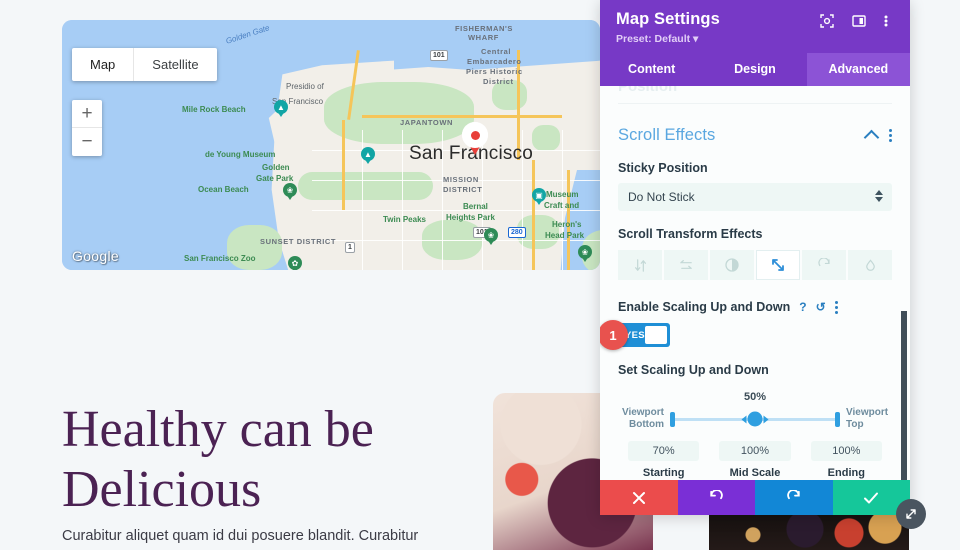  What do you see at coordinates (690, 234) in the screenshot?
I see `scroll-transform-effects-label: Scroll Transform Effects` at bounding box center [690, 234].